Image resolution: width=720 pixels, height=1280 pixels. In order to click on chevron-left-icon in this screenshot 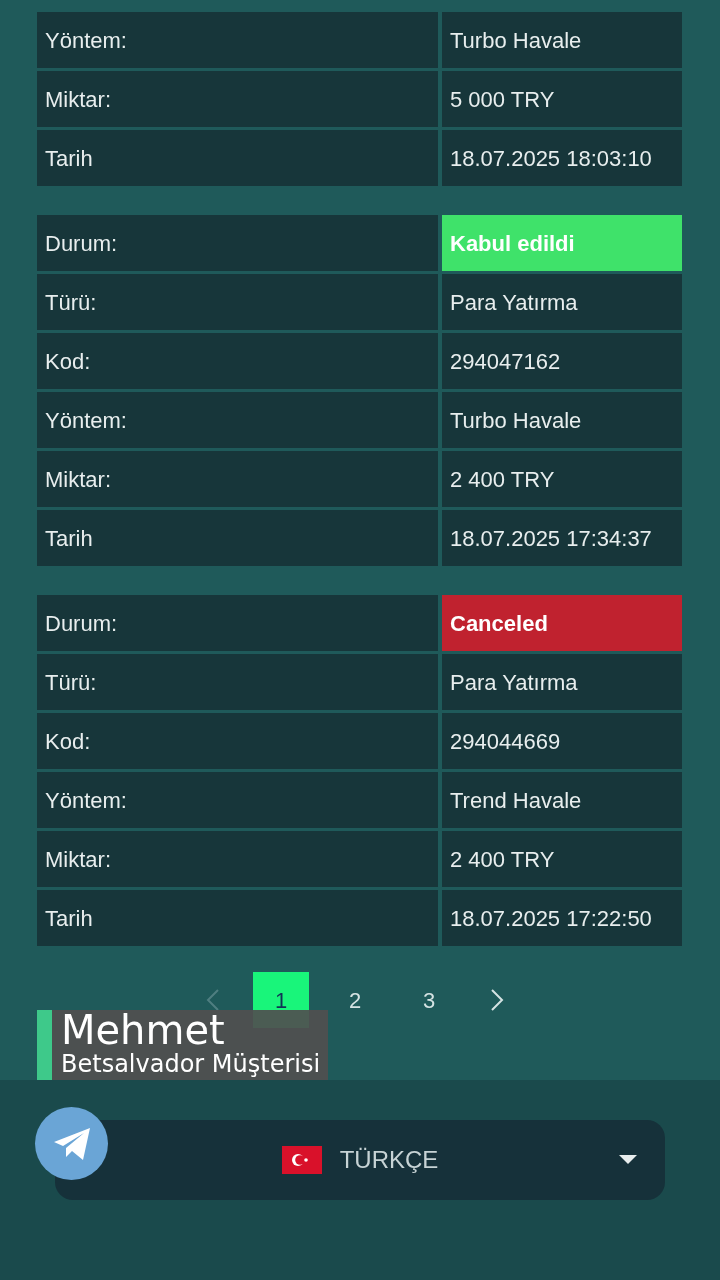, I will do `click(213, 1000)`.